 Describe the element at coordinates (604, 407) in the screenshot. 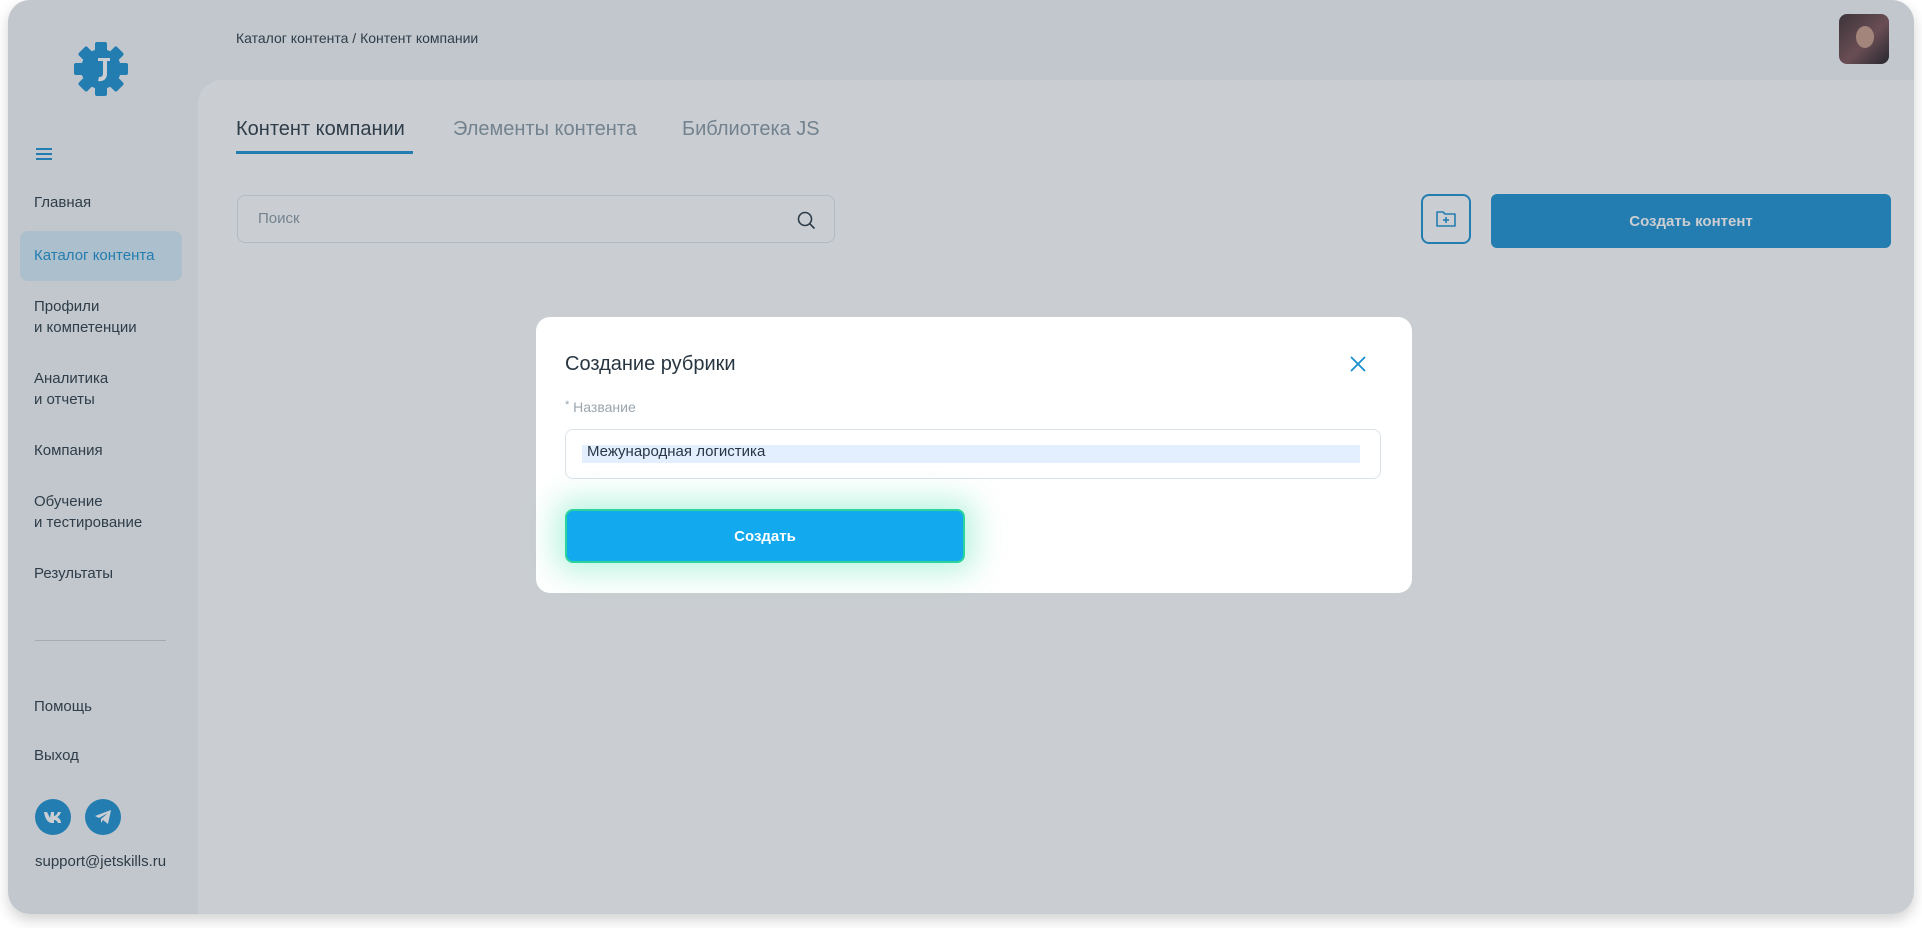

I see `name-field-label-text: Название` at that location.